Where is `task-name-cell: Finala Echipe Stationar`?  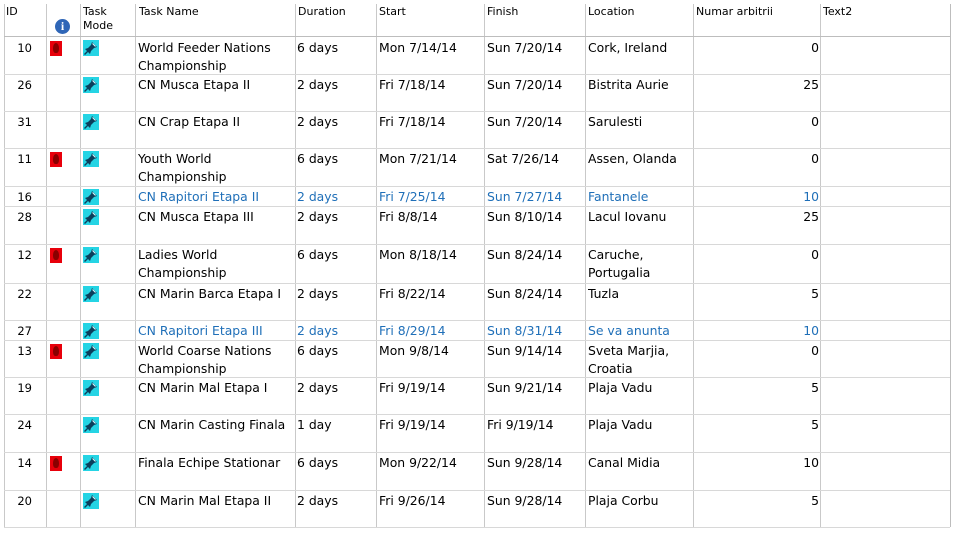
task-name-cell: Finala Echipe Stationar is located at coordinates (215, 463).